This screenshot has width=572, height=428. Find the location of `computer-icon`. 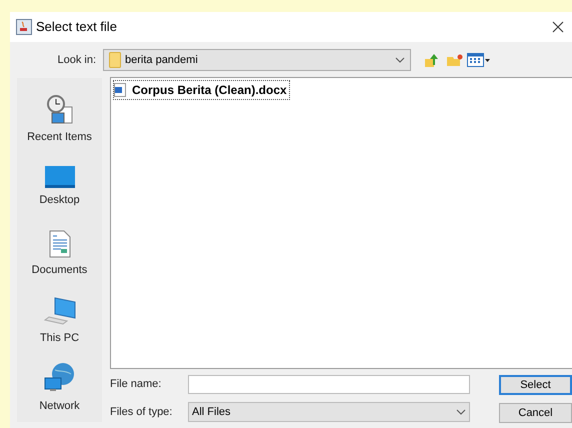

computer-icon is located at coordinates (59, 311).